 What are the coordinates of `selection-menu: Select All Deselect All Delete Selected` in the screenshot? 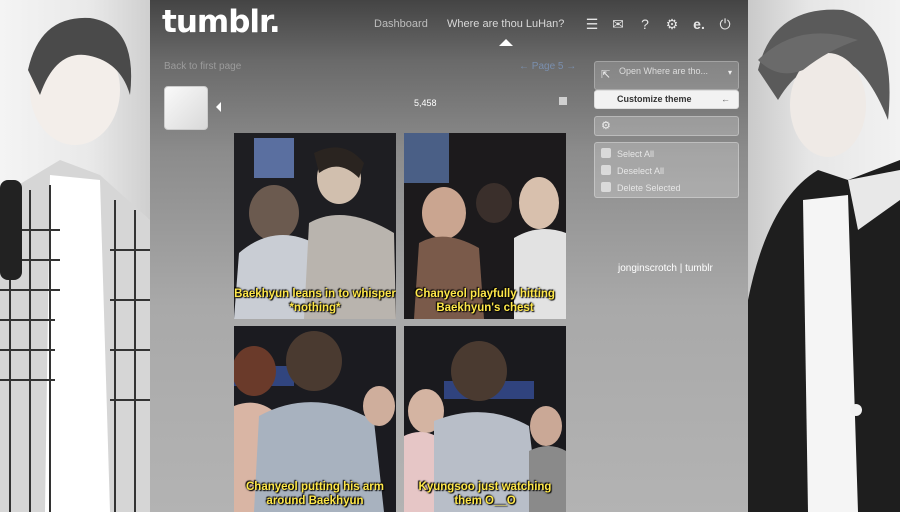 It's located at (666, 170).